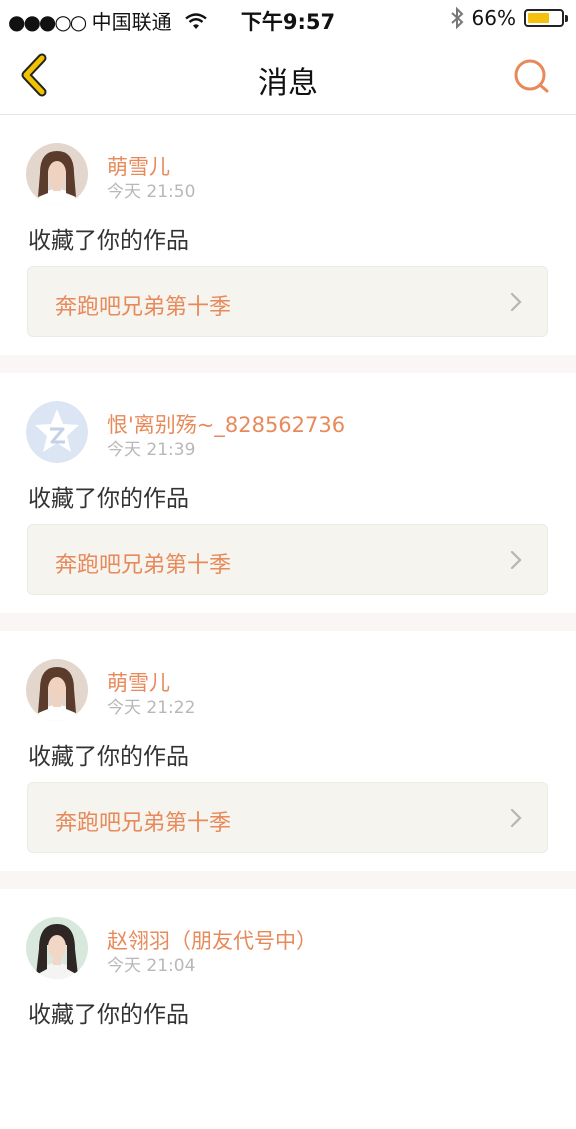 The image size is (576, 1129). I want to click on status-right: 66%, so click(509, 18).